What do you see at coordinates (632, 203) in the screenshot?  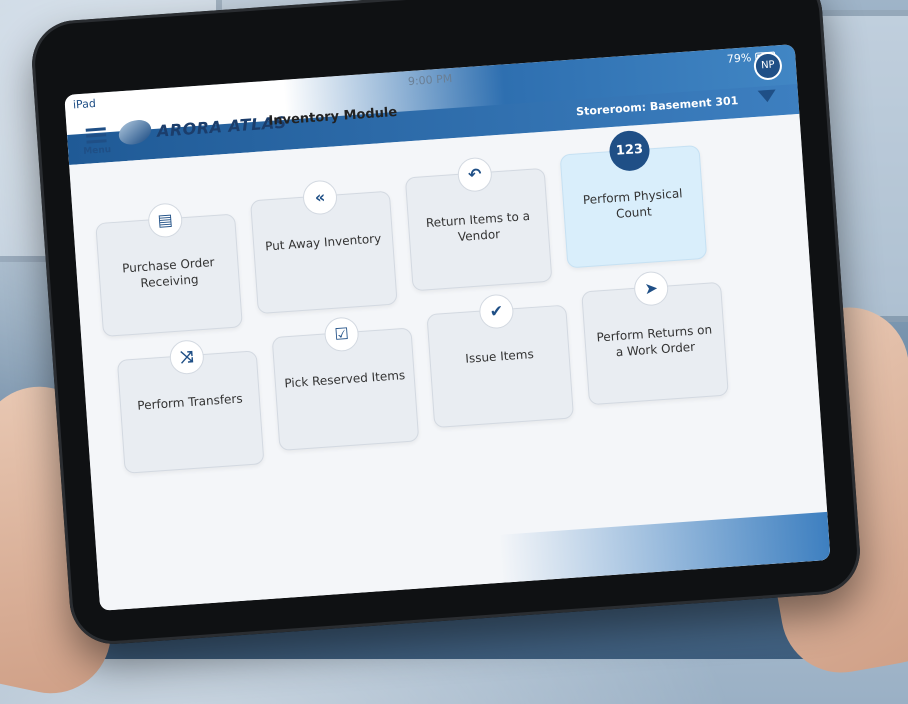 I see `tile-label: Perform Physical Count` at bounding box center [632, 203].